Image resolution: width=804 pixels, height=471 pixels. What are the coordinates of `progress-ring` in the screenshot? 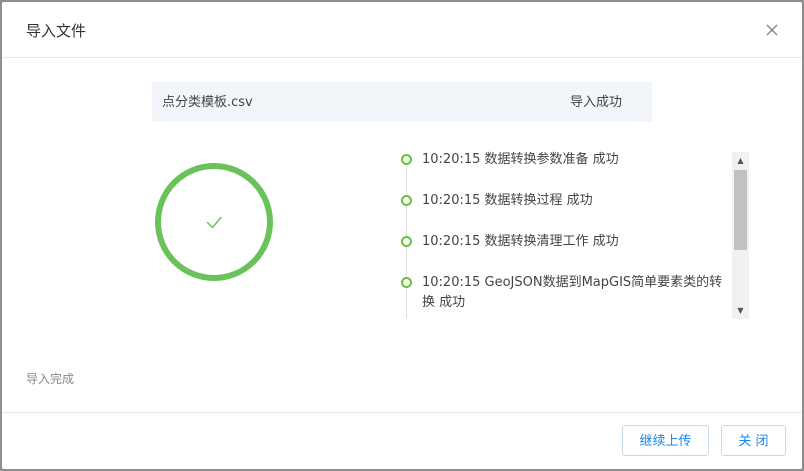 It's located at (214, 222).